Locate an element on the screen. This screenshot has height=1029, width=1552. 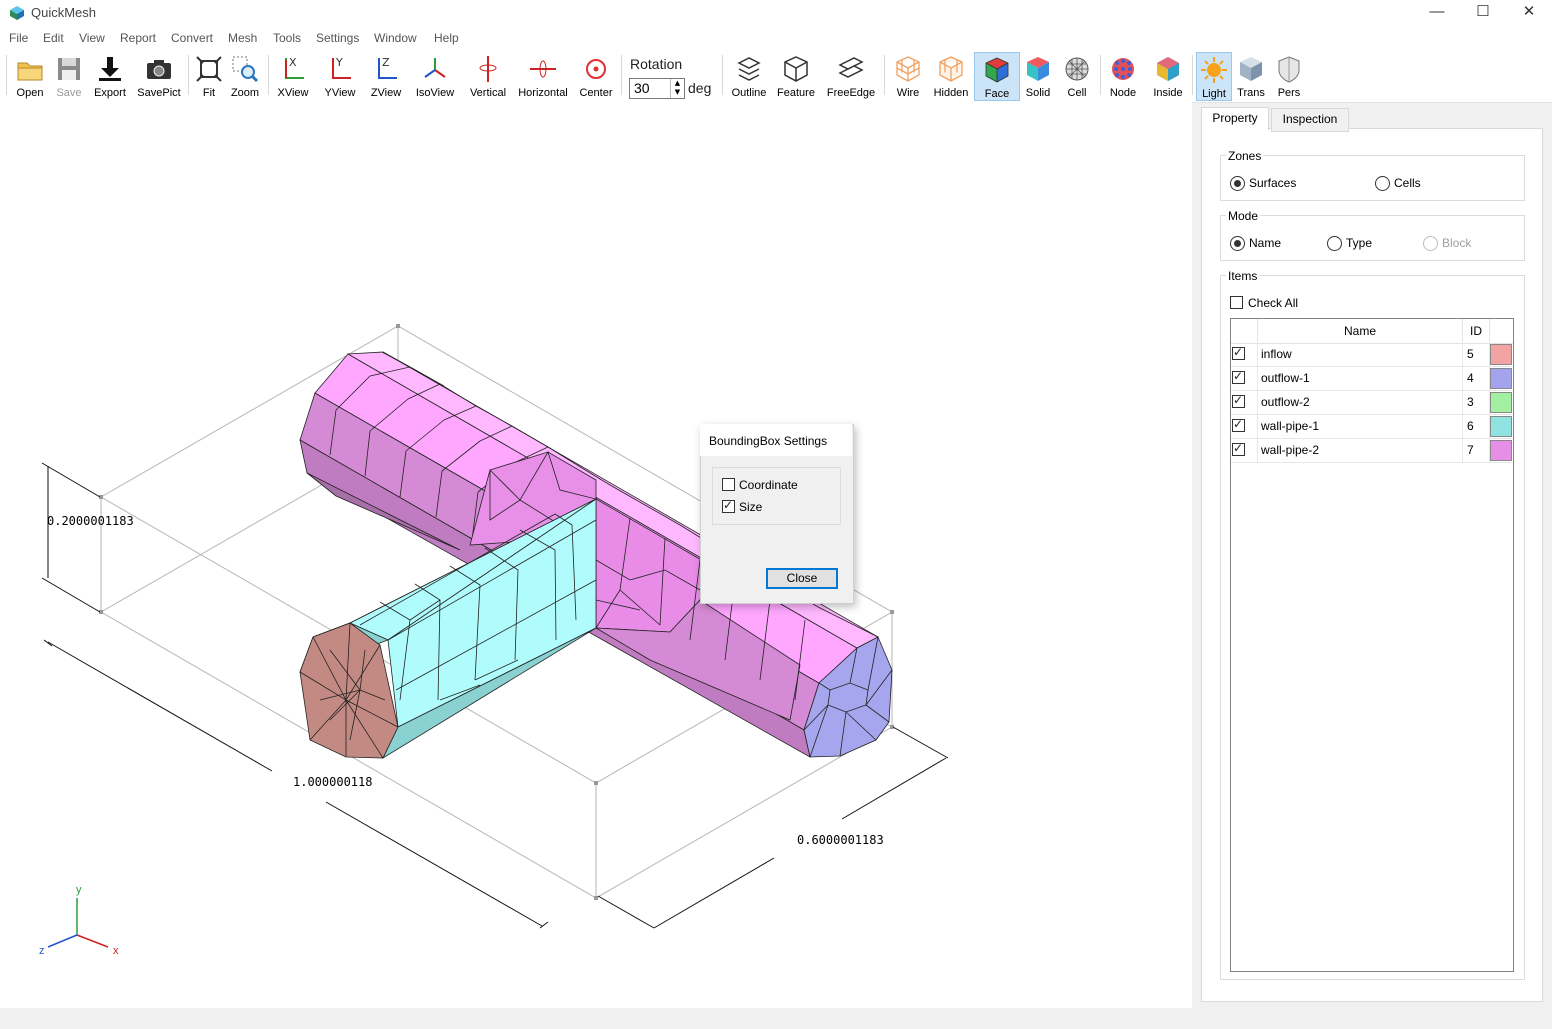
row-name: wall-pipe-1 is located at coordinates (1290, 426).